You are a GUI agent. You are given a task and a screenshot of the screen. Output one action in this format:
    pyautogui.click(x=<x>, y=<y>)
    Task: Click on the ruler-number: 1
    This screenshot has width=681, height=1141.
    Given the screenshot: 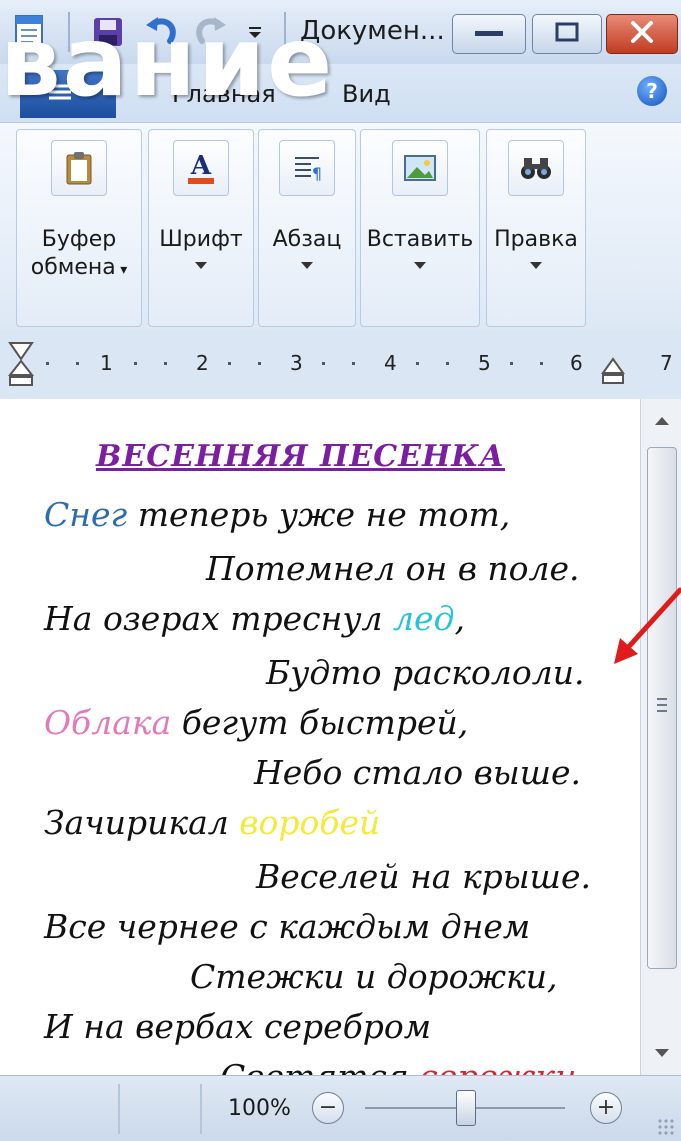 What is the action you would take?
    pyautogui.click(x=106, y=363)
    